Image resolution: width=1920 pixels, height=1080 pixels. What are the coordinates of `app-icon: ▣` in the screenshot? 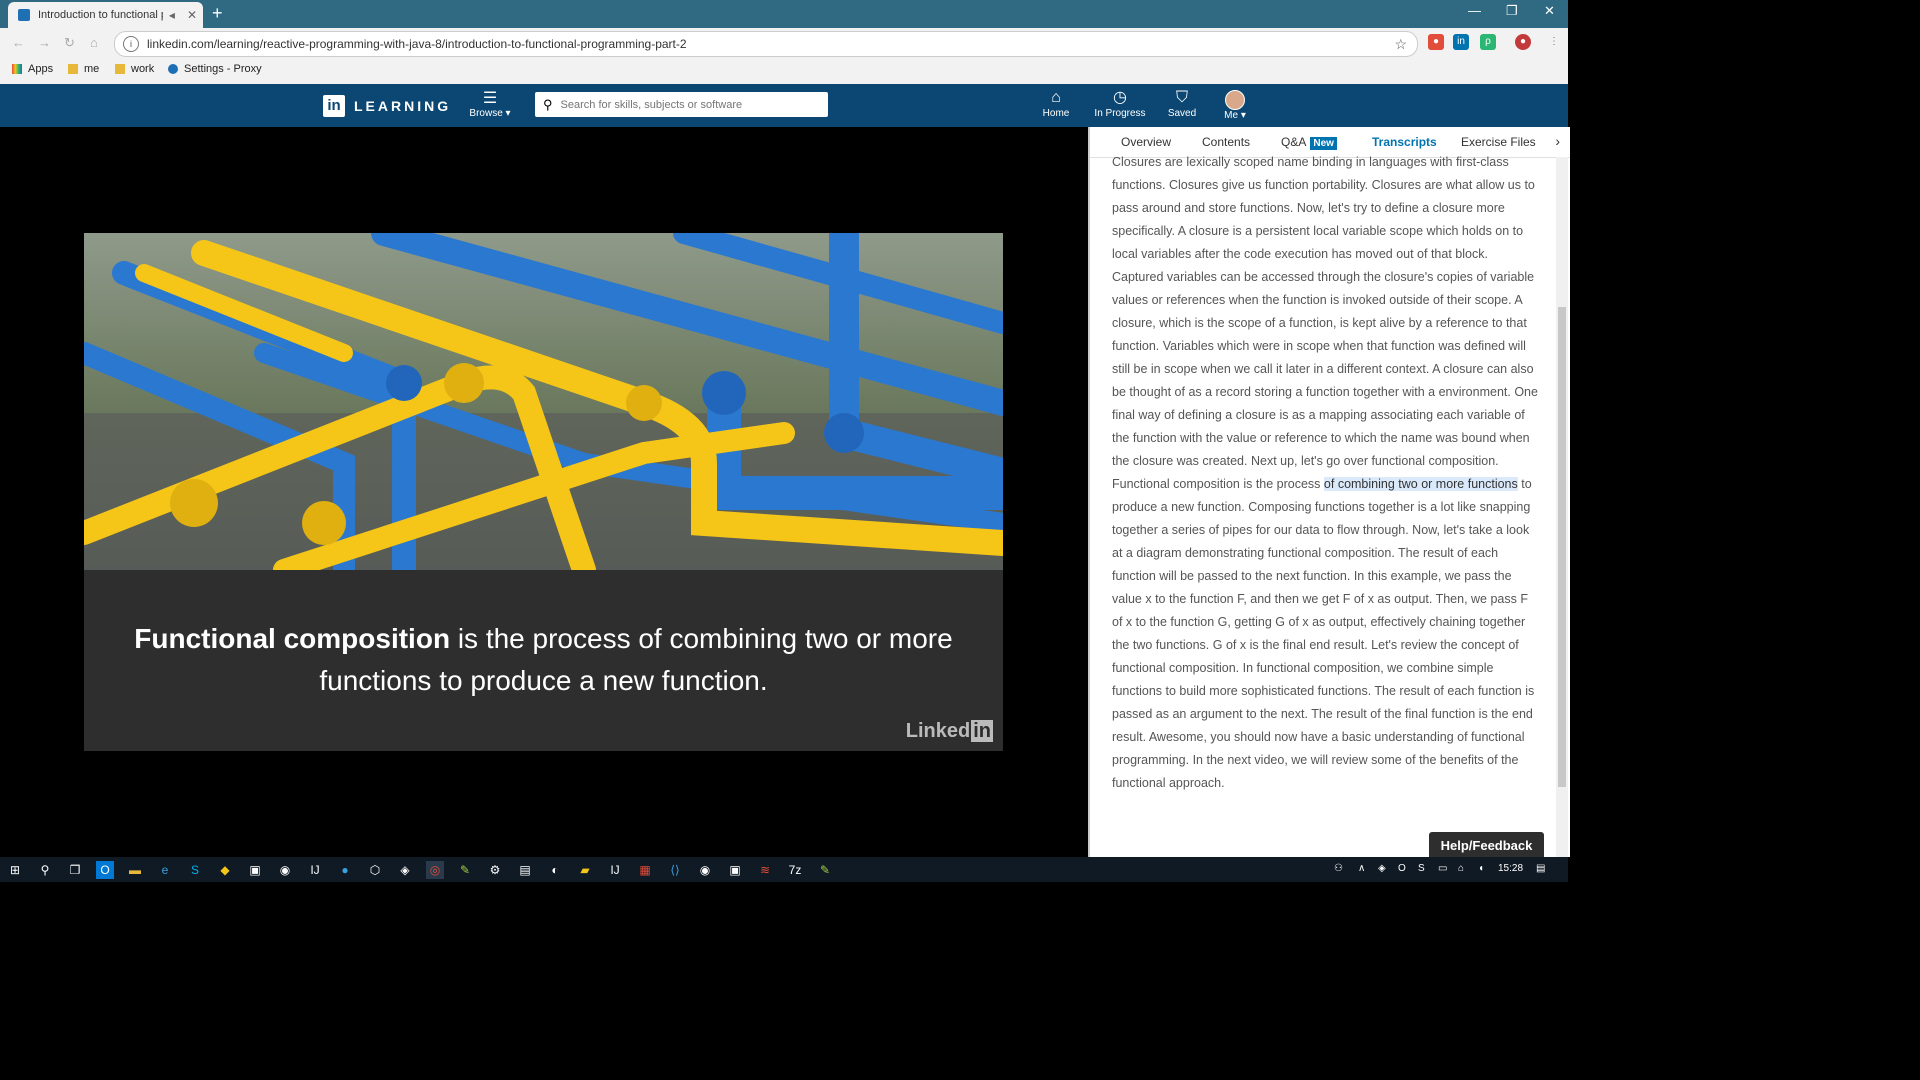 It's located at (735, 870).